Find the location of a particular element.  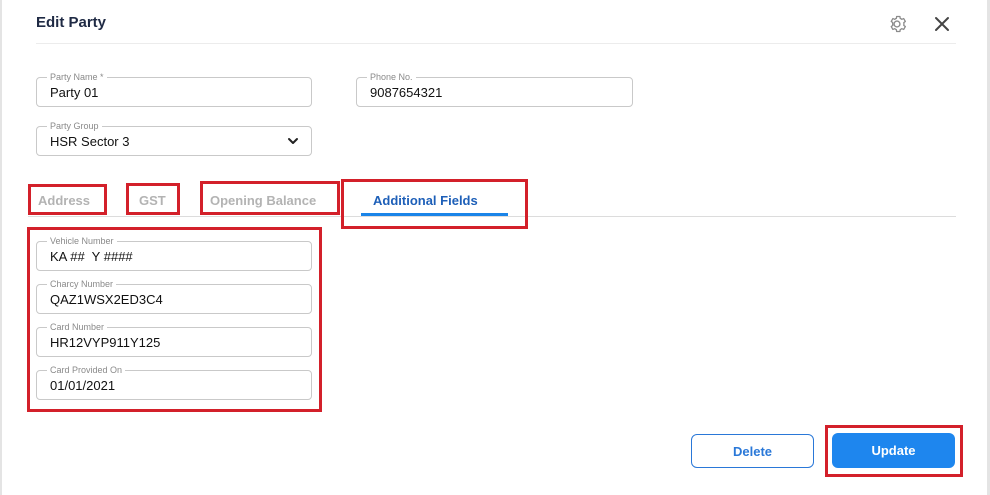

highlight-box-update-button is located at coordinates (894, 451).